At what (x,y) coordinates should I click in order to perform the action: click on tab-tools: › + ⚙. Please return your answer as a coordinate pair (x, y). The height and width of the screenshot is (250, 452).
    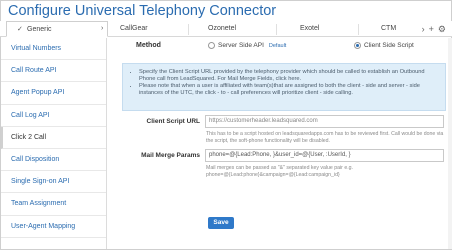
    Looking at the image, I should click on (434, 29).